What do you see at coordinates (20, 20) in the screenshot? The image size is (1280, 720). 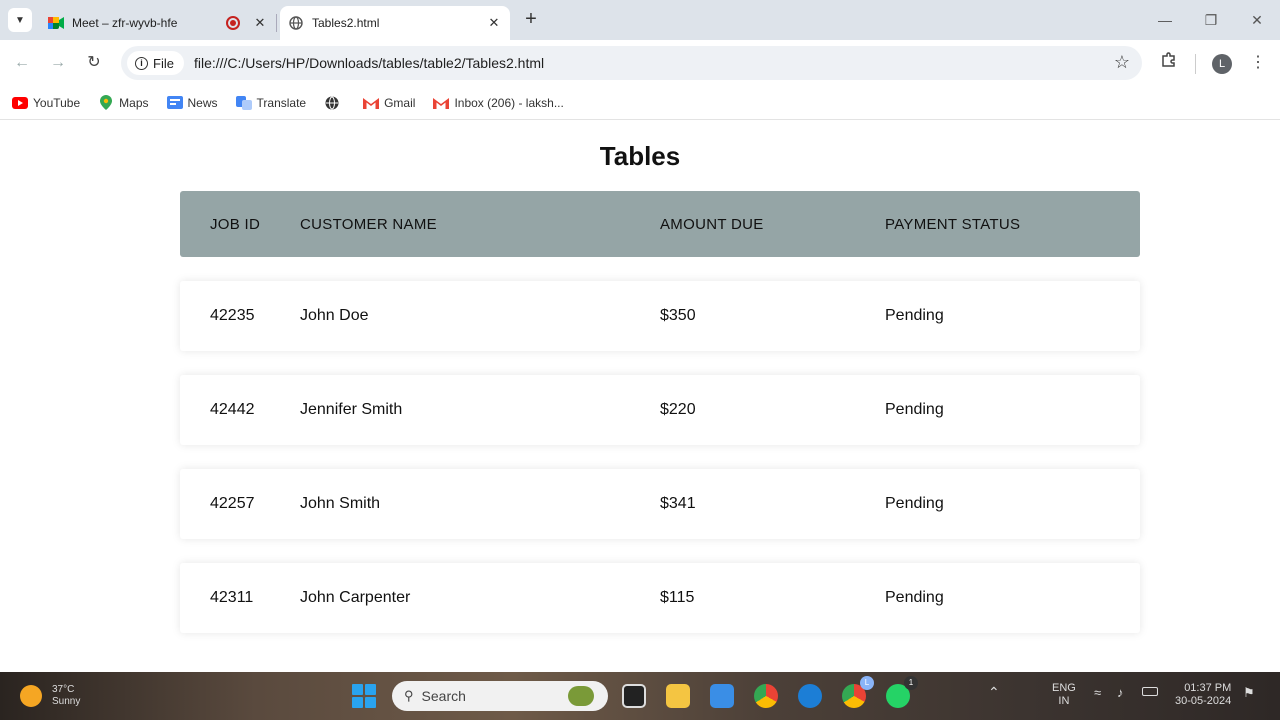 I see `tab-search-chevron-icon: ▼` at bounding box center [20, 20].